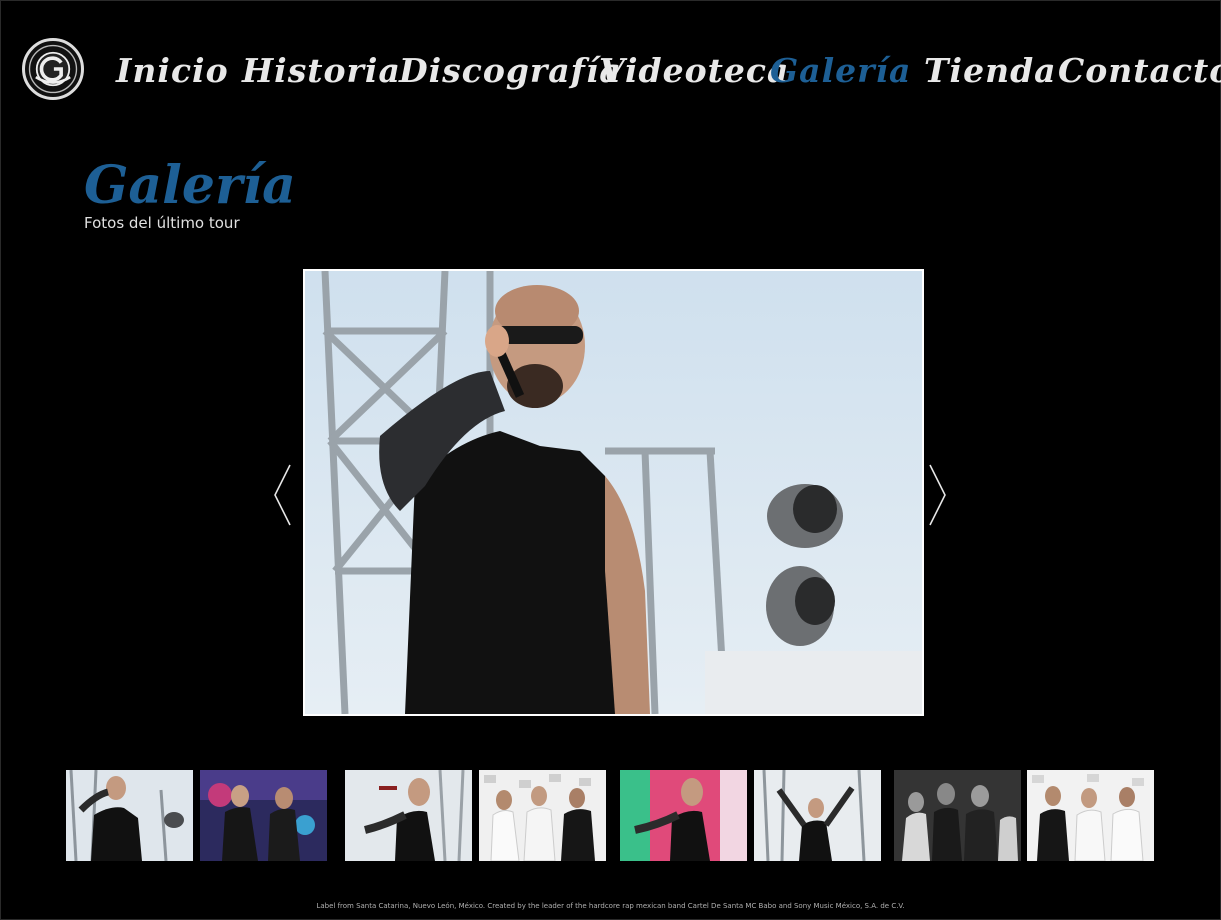 The height and width of the screenshot is (920, 1221). I want to click on gallery-prev-button, so click(283, 495).